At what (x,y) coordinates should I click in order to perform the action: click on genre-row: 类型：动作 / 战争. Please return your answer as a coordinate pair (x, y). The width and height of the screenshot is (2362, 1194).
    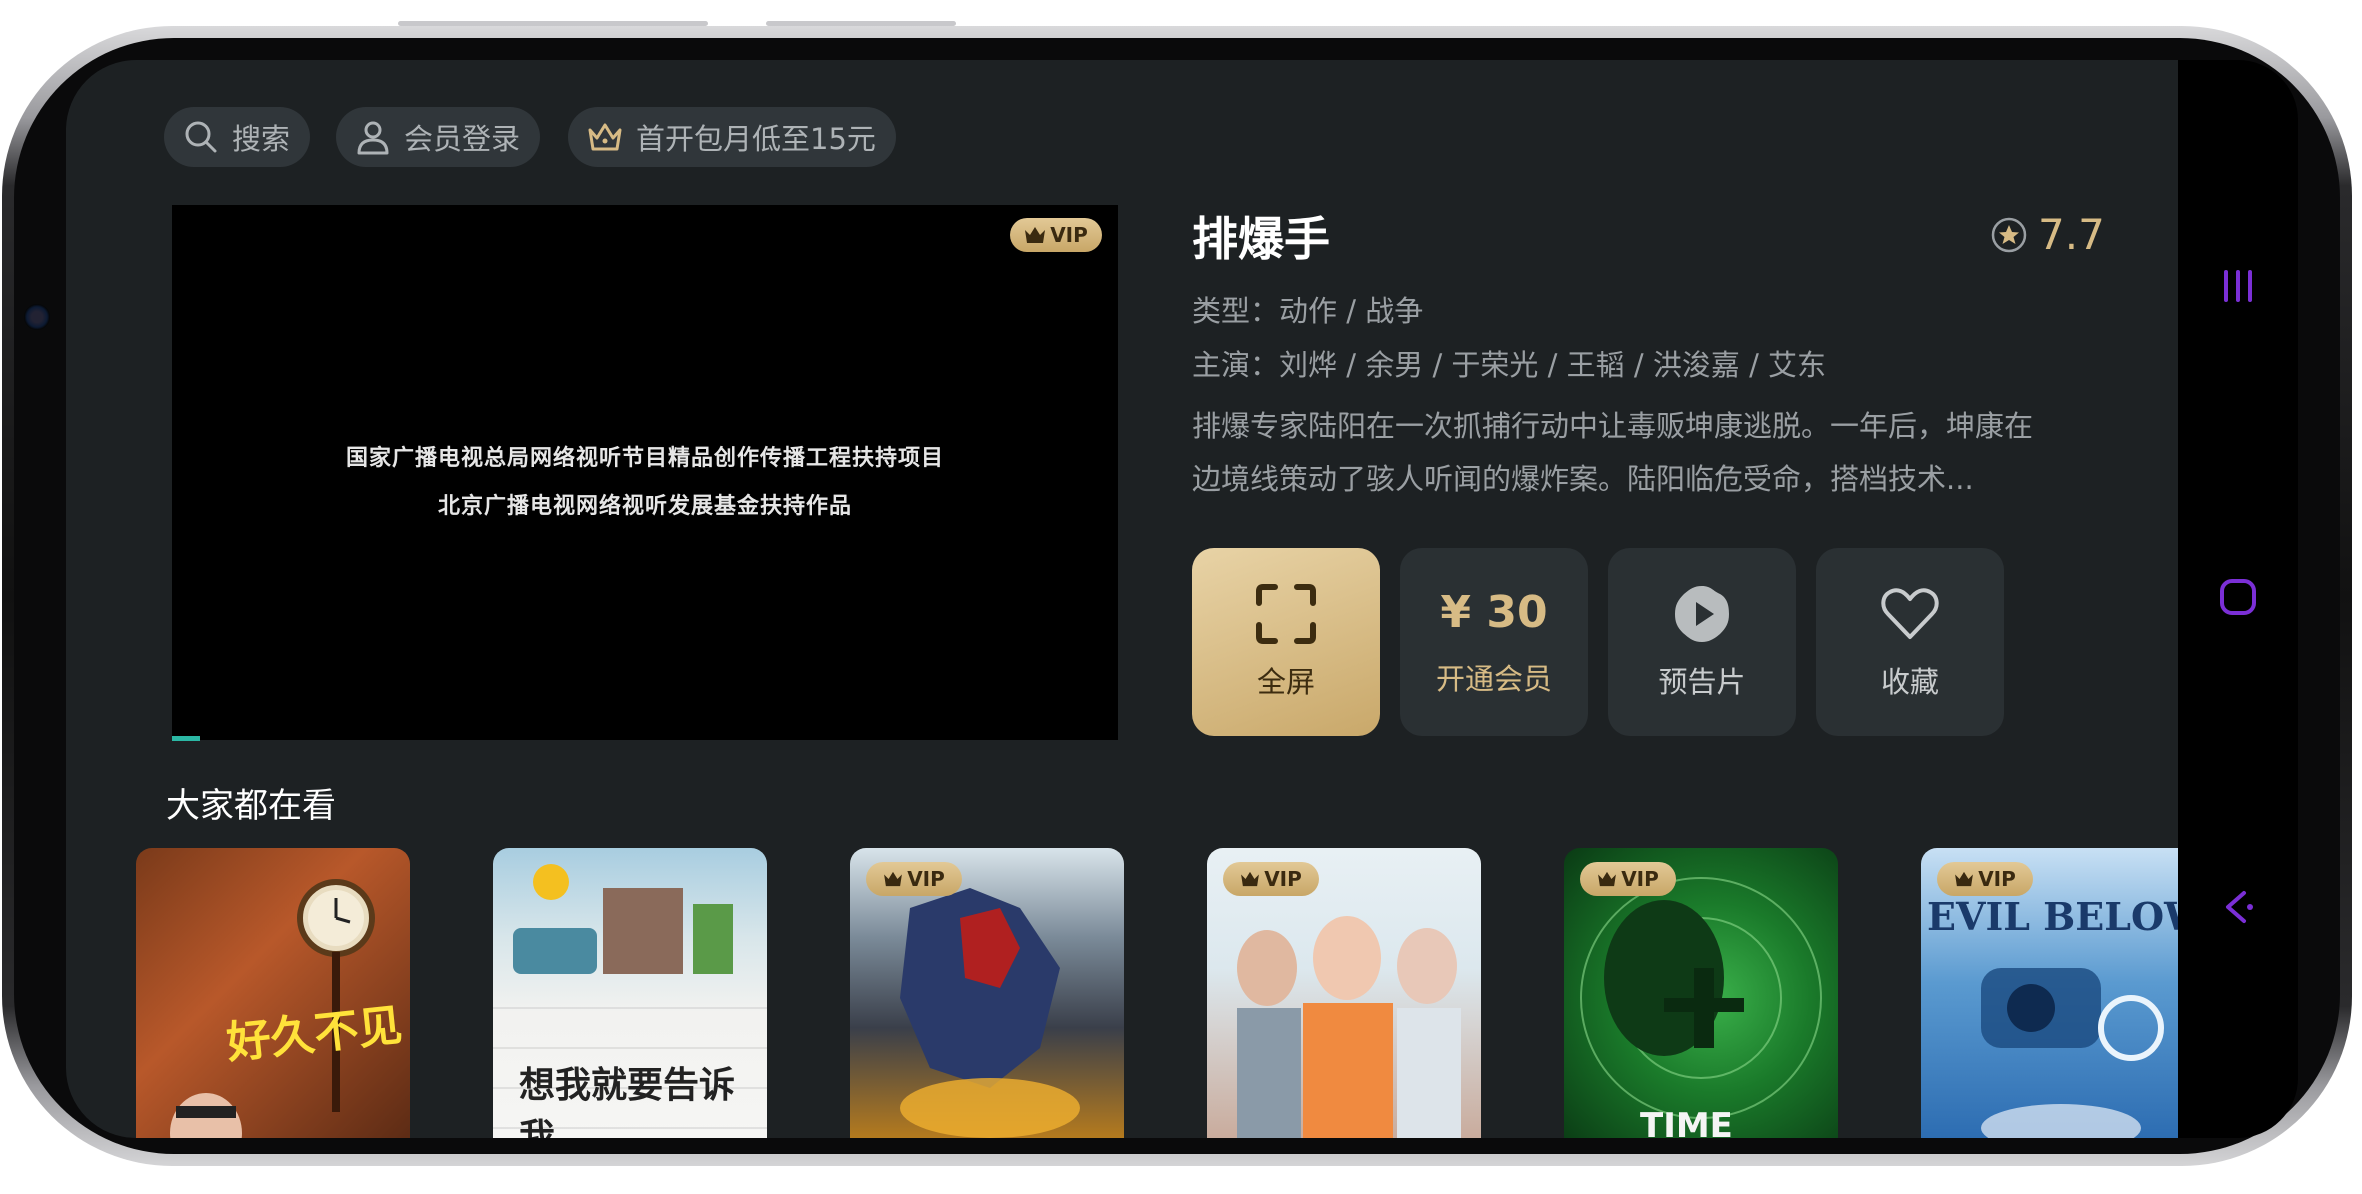
    Looking at the image, I should click on (1308, 311).